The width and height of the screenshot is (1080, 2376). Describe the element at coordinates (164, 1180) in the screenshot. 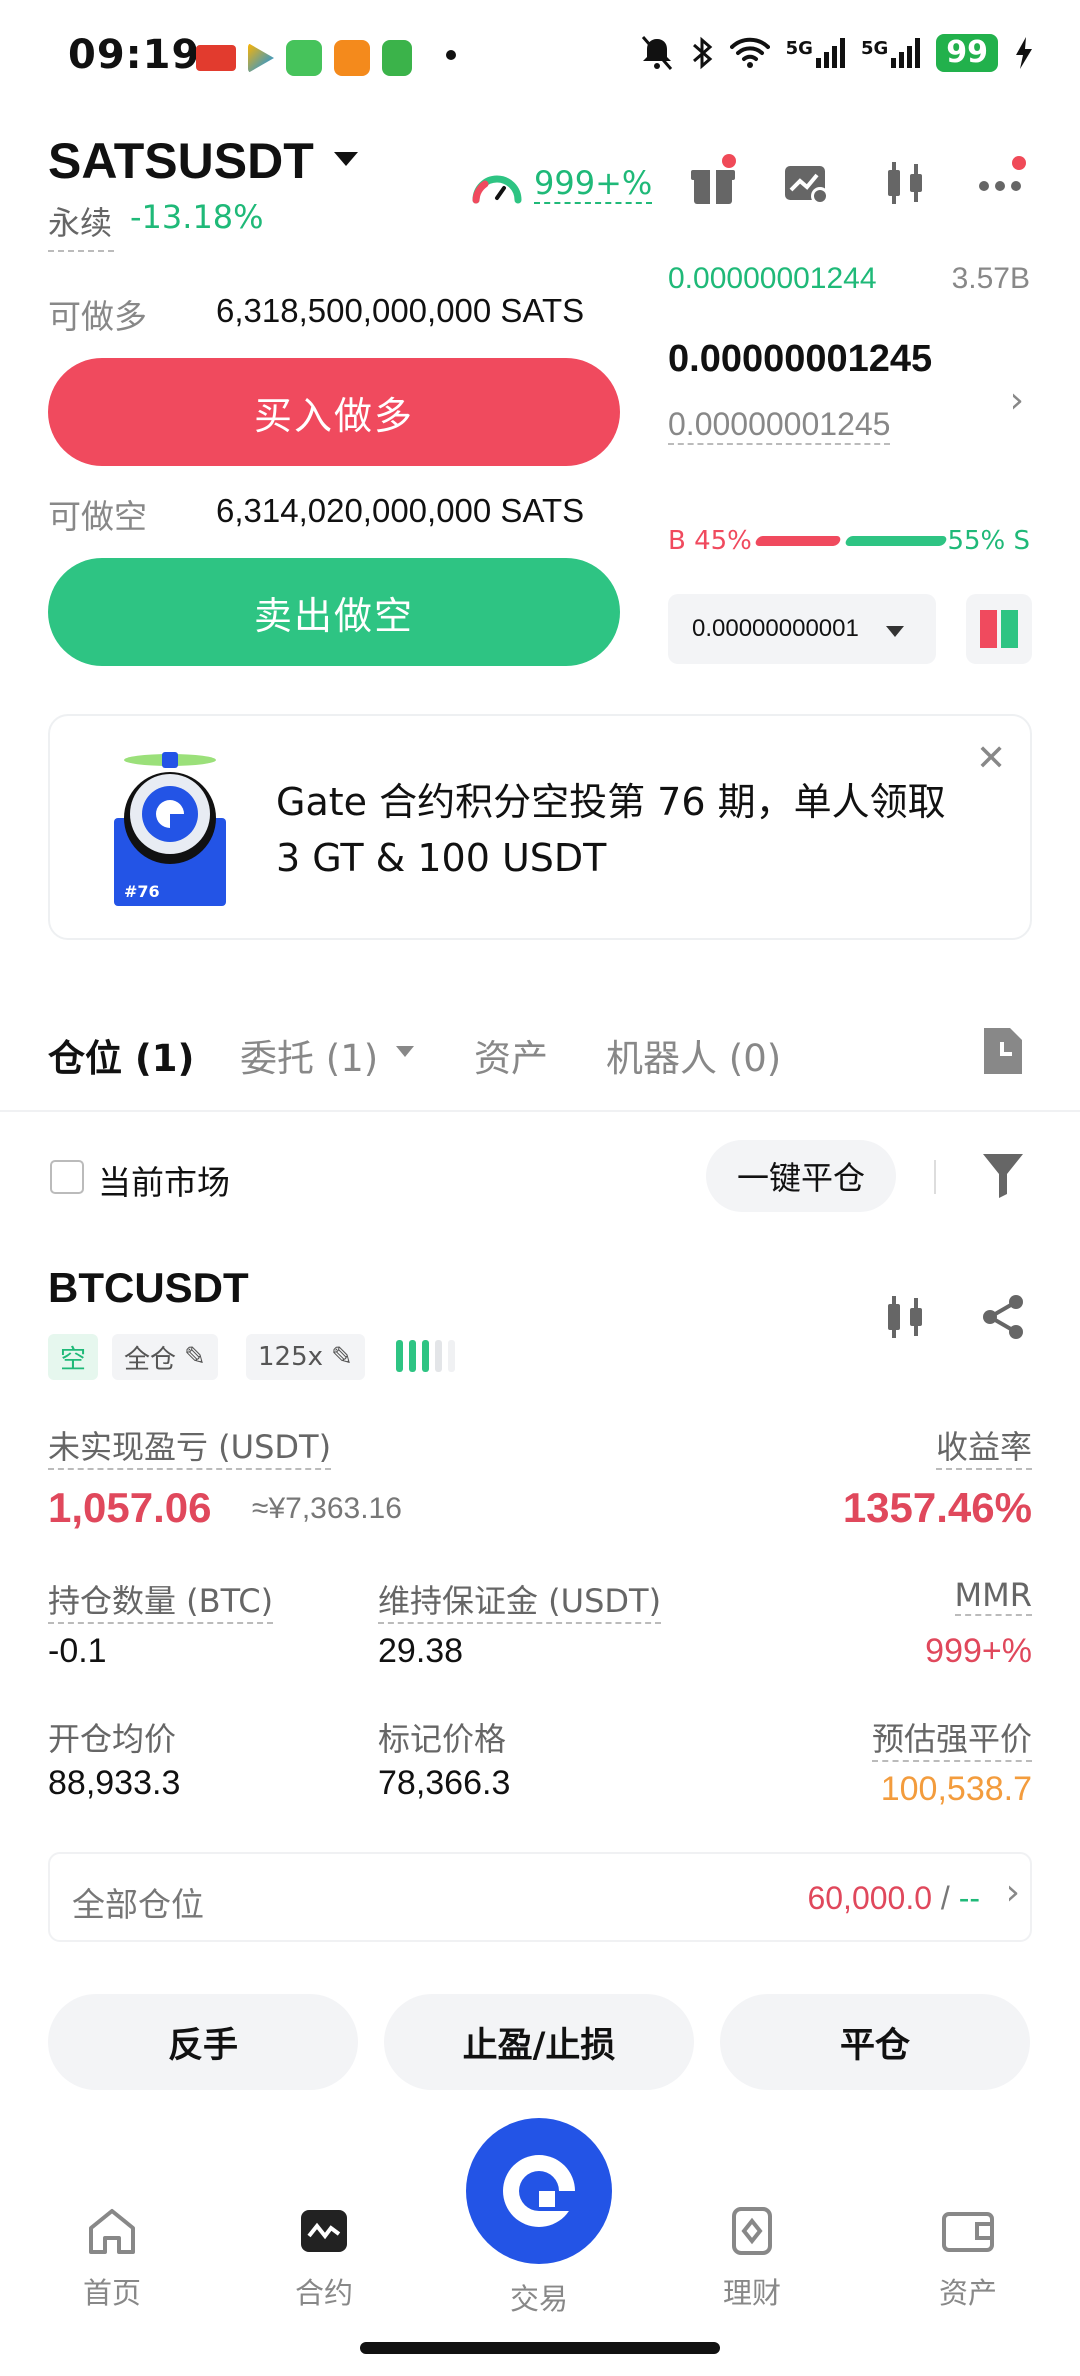

I see `current-market-label: 当前市场` at that location.